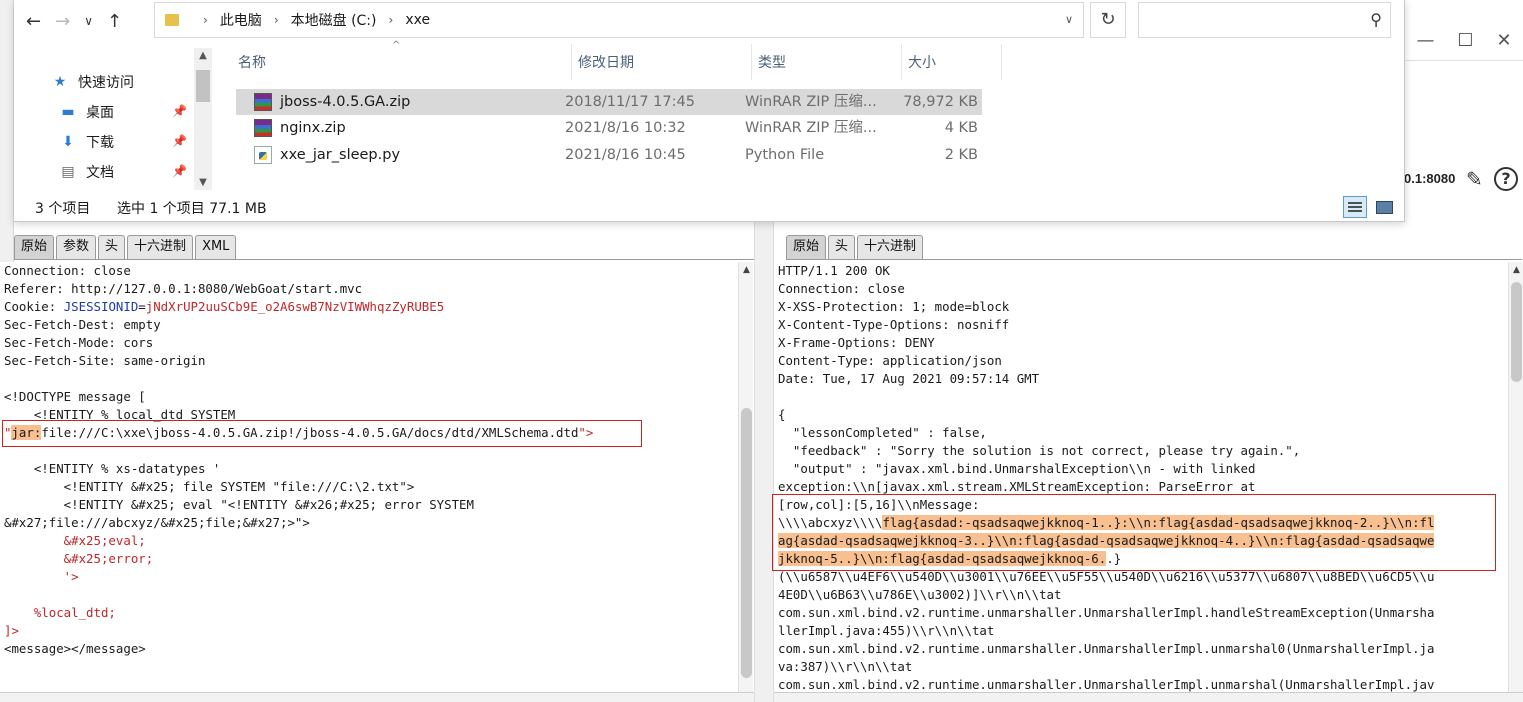 This screenshot has width=1523, height=702. I want to click on jar-close: ">, so click(586, 432).